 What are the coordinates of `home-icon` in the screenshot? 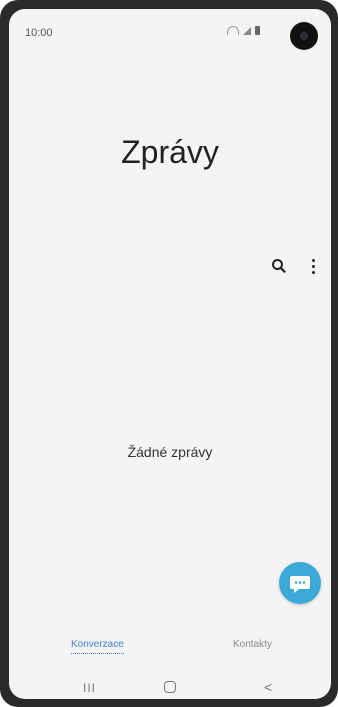 It's located at (170, 687).